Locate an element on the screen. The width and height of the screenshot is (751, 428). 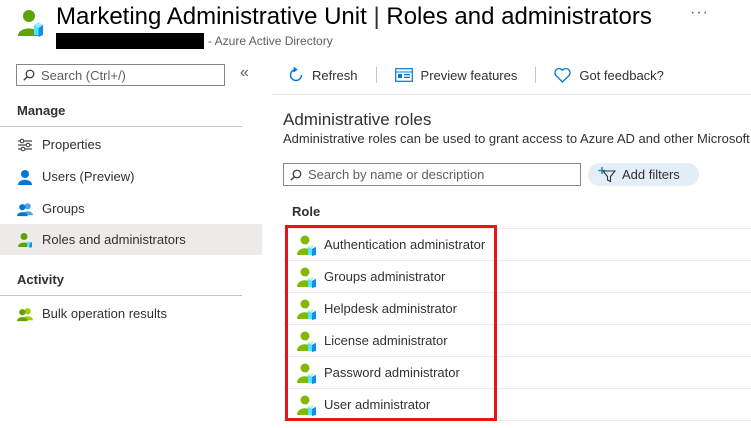
roles-search-input: Search by name or description is located at coordinates (432, 174).